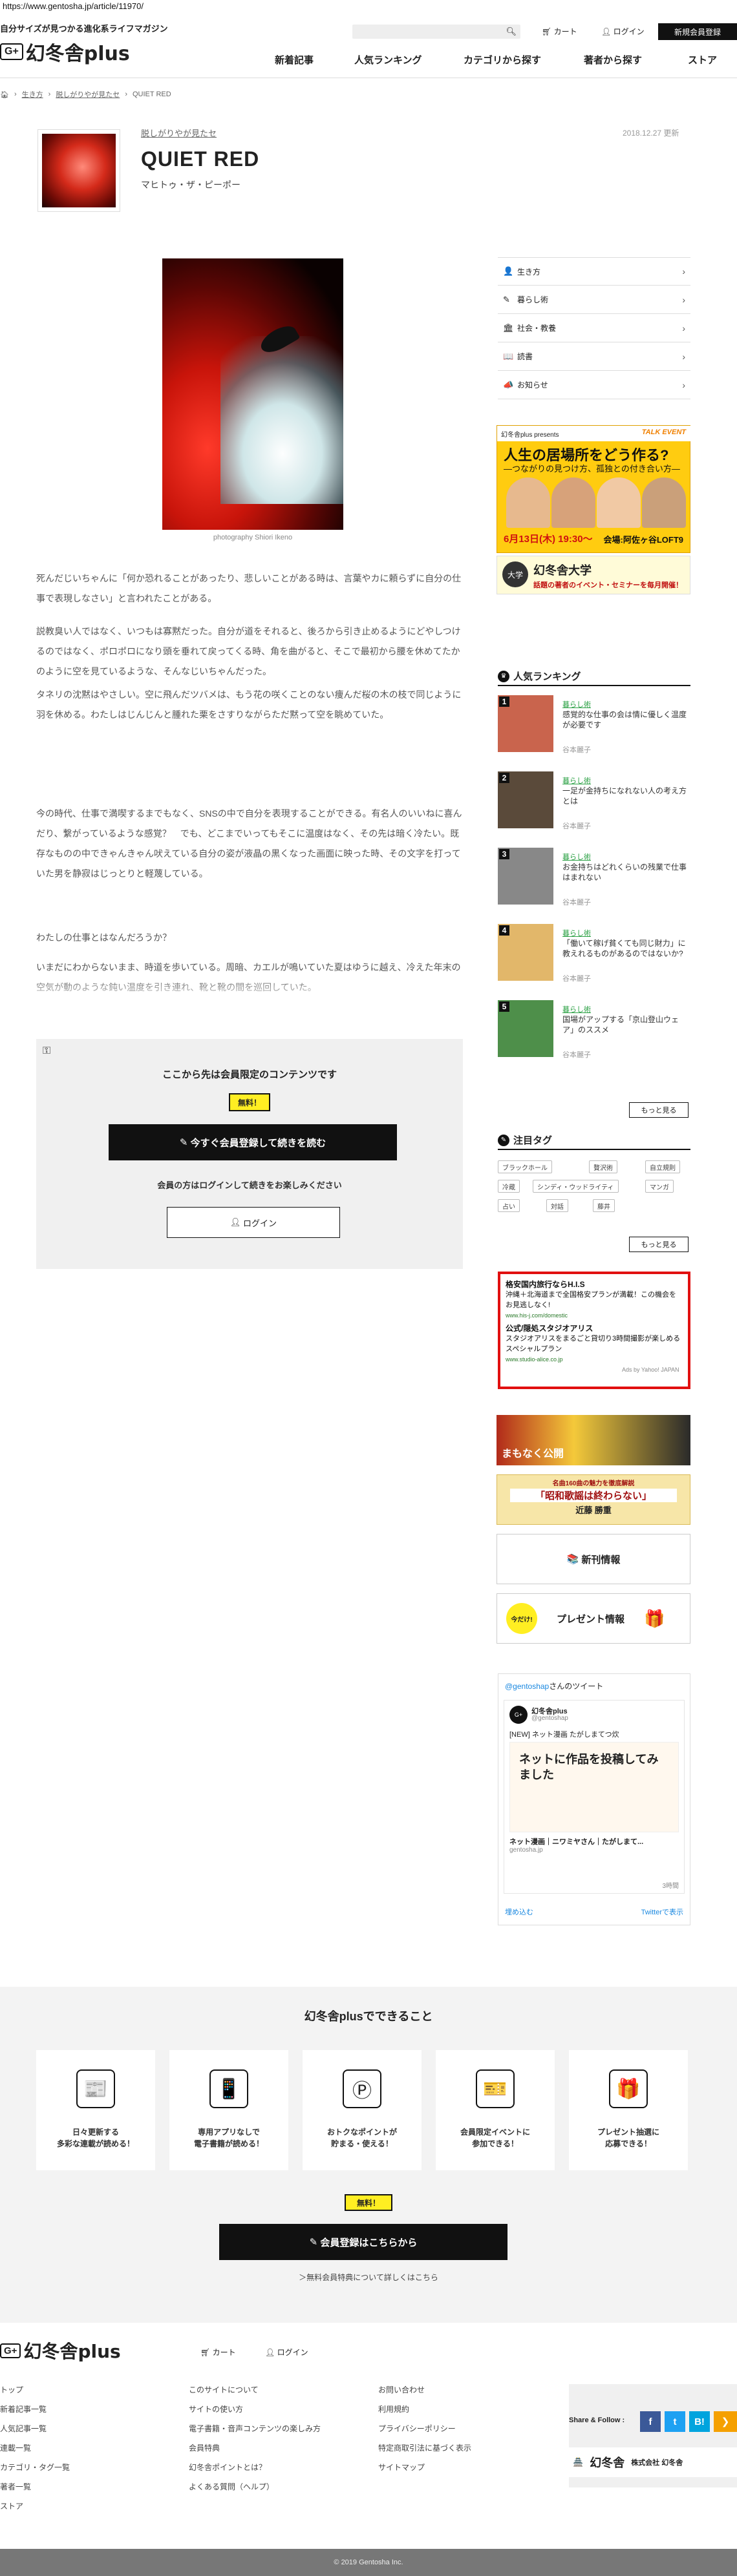 The image size is (737, 2576). What do you see at coordinates (35, 2506) in the screenshot?
I see `footer-link: ストア` at bounding box center [35, 2506].